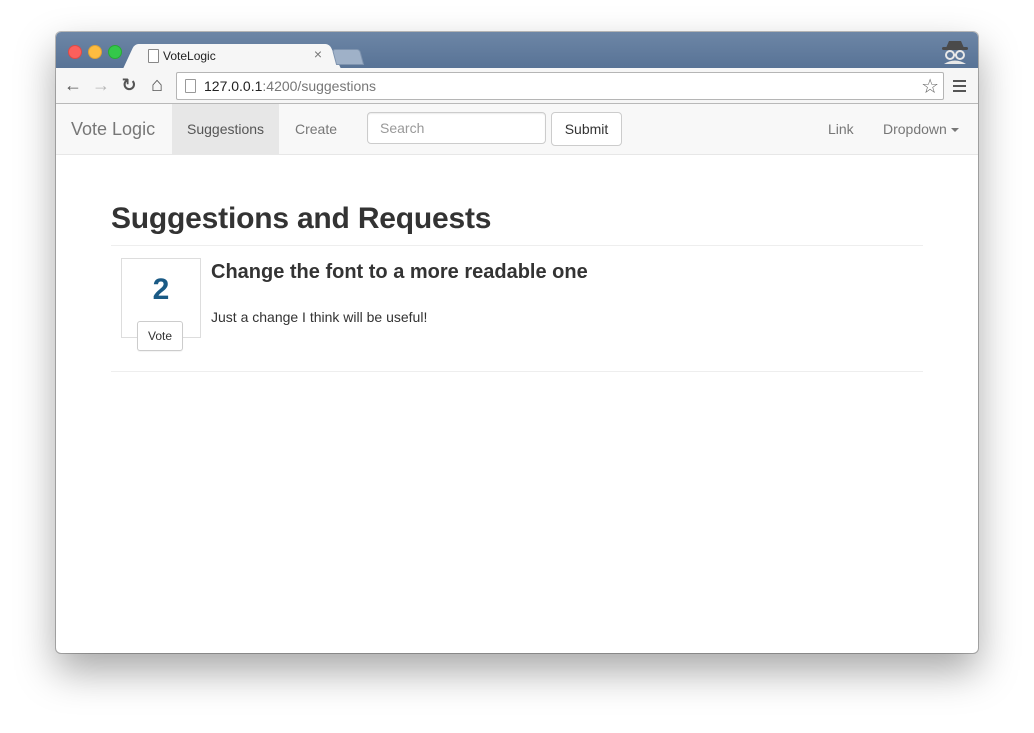 This screenshot has width=1034, height=733. I want to click on page-header: Suggestions and Requests, so click(517, 224).